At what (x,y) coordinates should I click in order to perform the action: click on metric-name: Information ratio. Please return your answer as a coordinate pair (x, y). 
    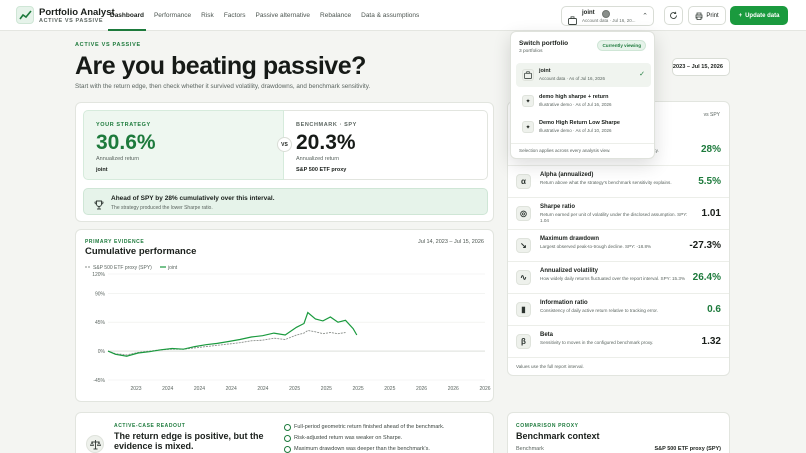
    Looking at the image, I should click on (564, 303).